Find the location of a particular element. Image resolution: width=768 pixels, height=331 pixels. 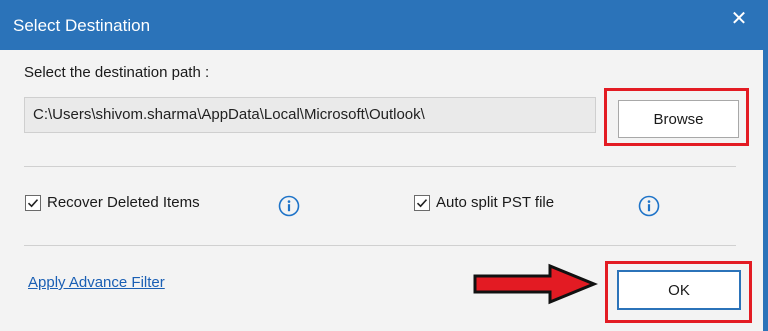

destination-path-label: Select the destination path : is located at coordinates (117, 72).